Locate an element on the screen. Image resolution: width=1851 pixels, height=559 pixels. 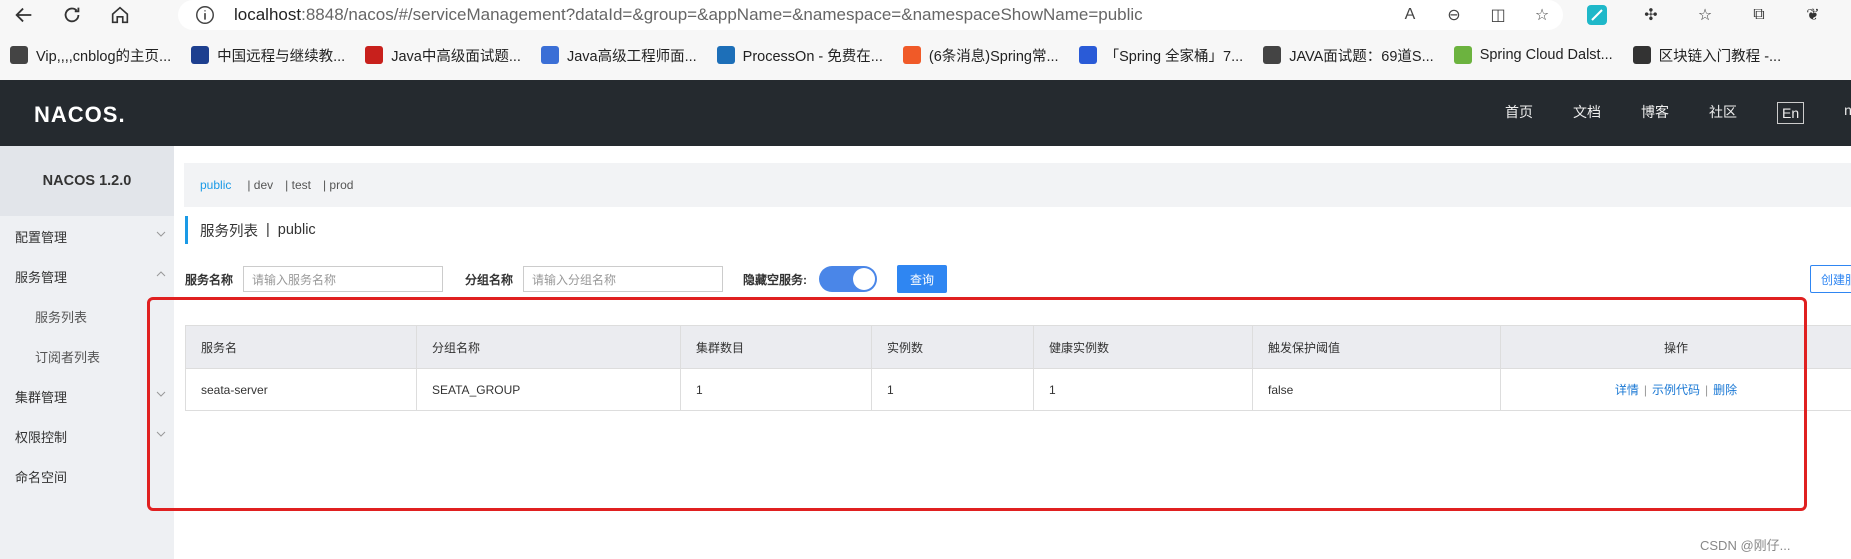
namespace-dev: | dev is located at coordinates (260, 185).